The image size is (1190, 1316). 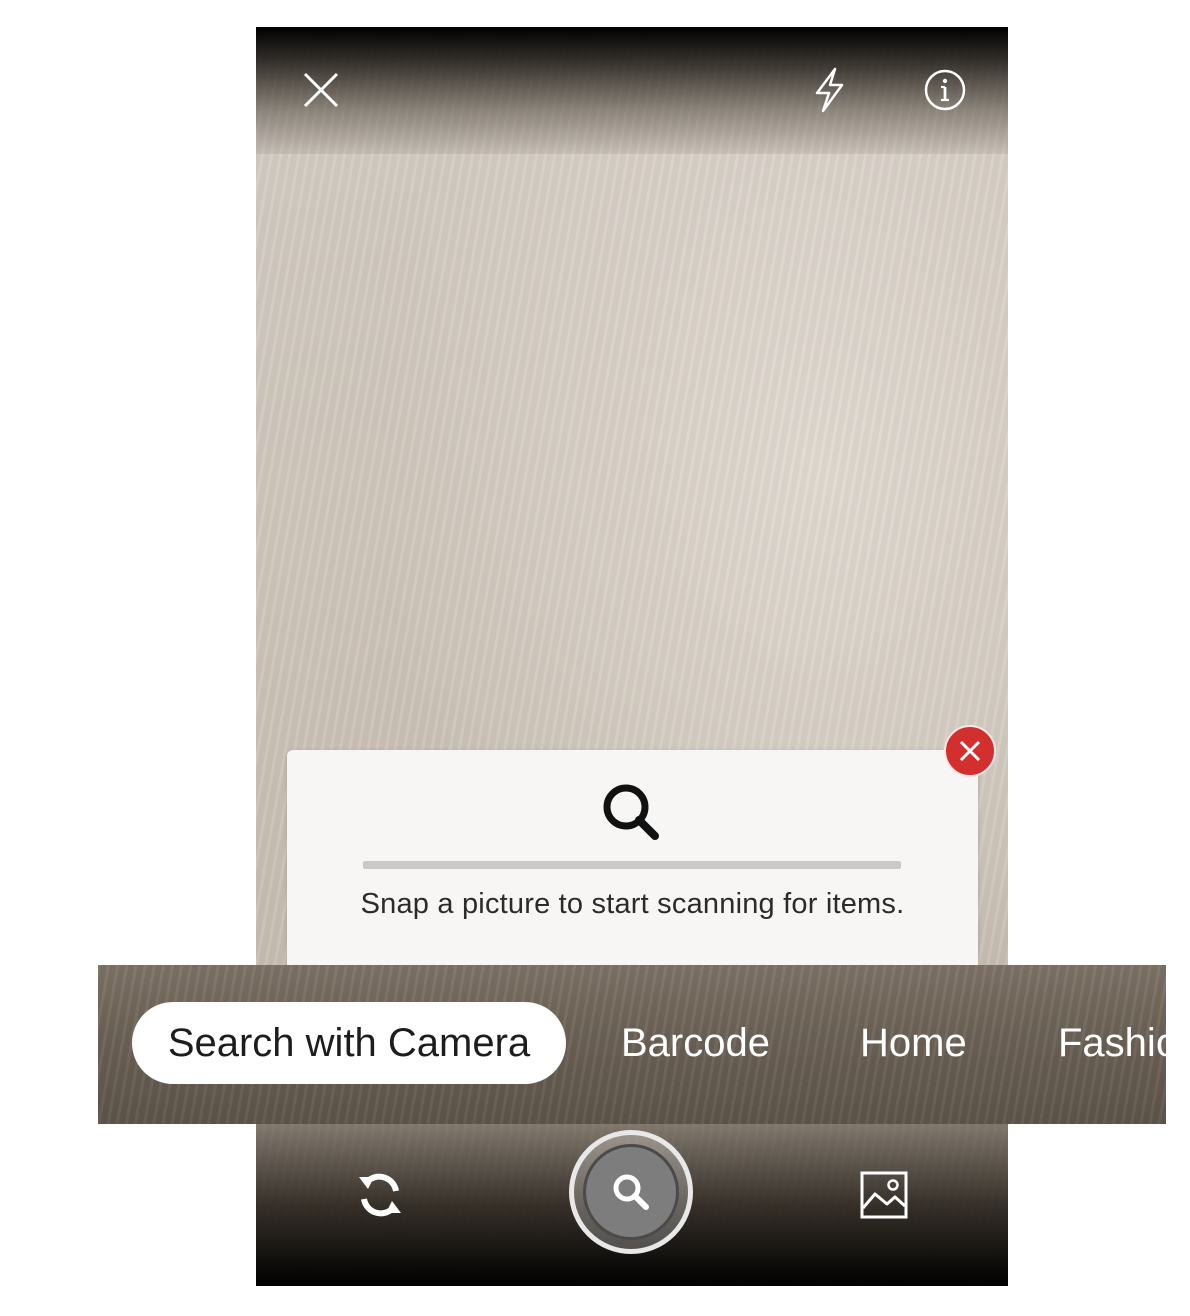 I want to click on camera-flip-icon, so click(x=380, y=1195).